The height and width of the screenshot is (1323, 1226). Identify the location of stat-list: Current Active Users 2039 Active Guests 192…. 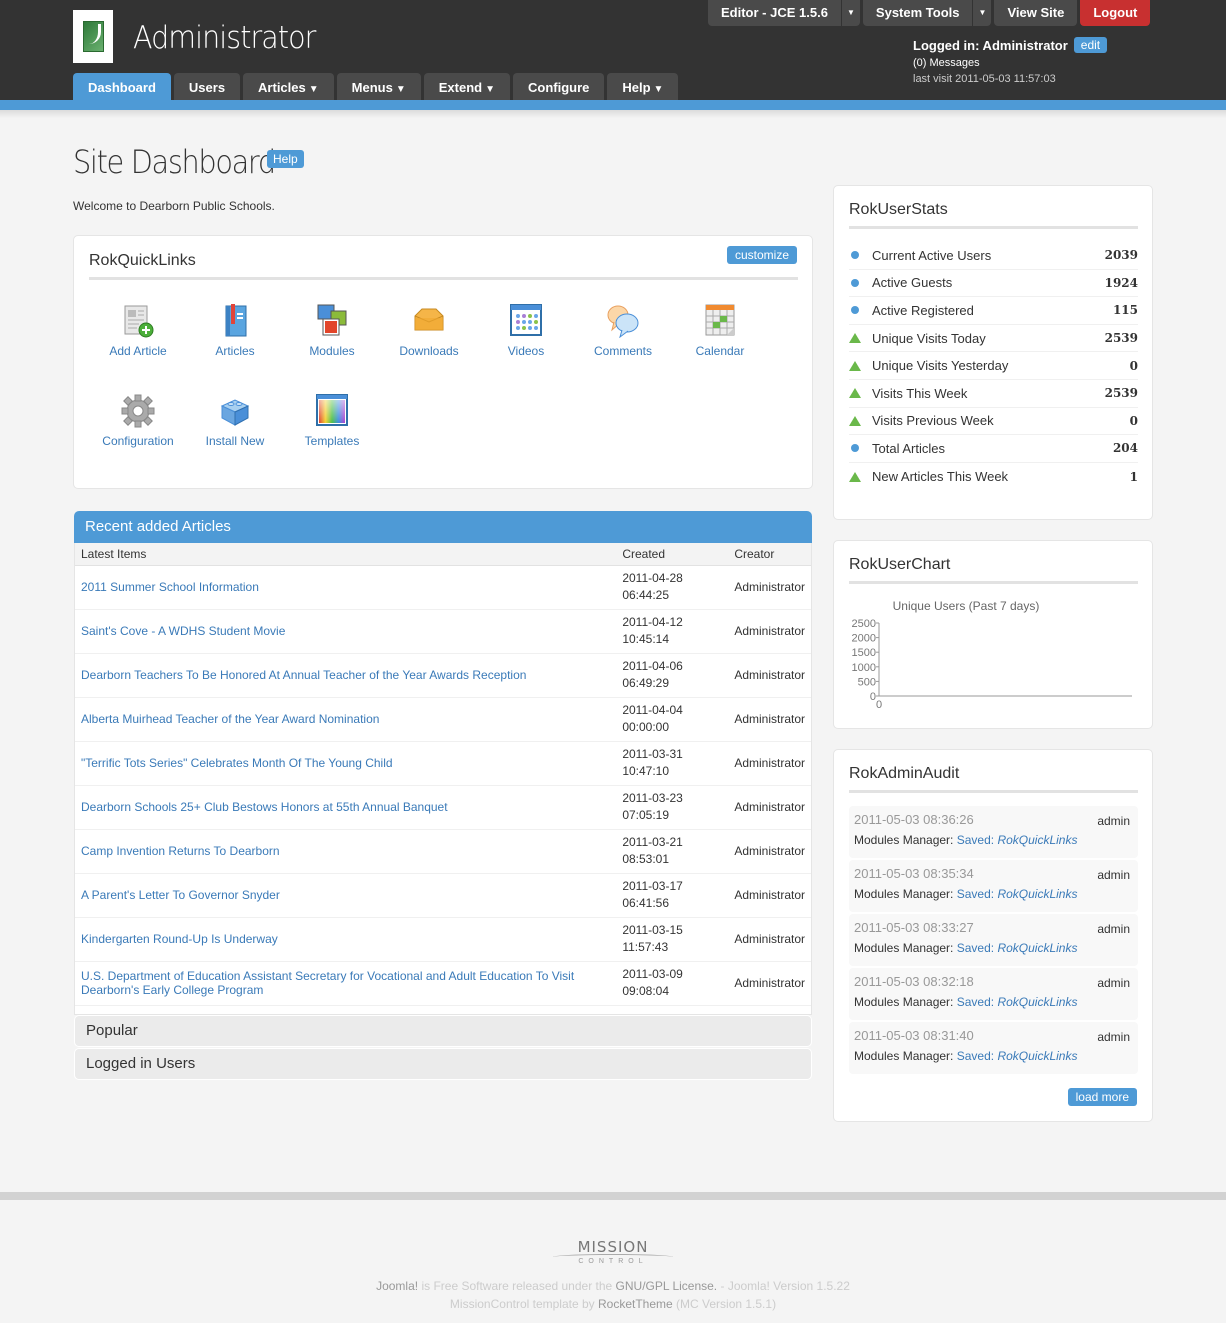
(993, 366).